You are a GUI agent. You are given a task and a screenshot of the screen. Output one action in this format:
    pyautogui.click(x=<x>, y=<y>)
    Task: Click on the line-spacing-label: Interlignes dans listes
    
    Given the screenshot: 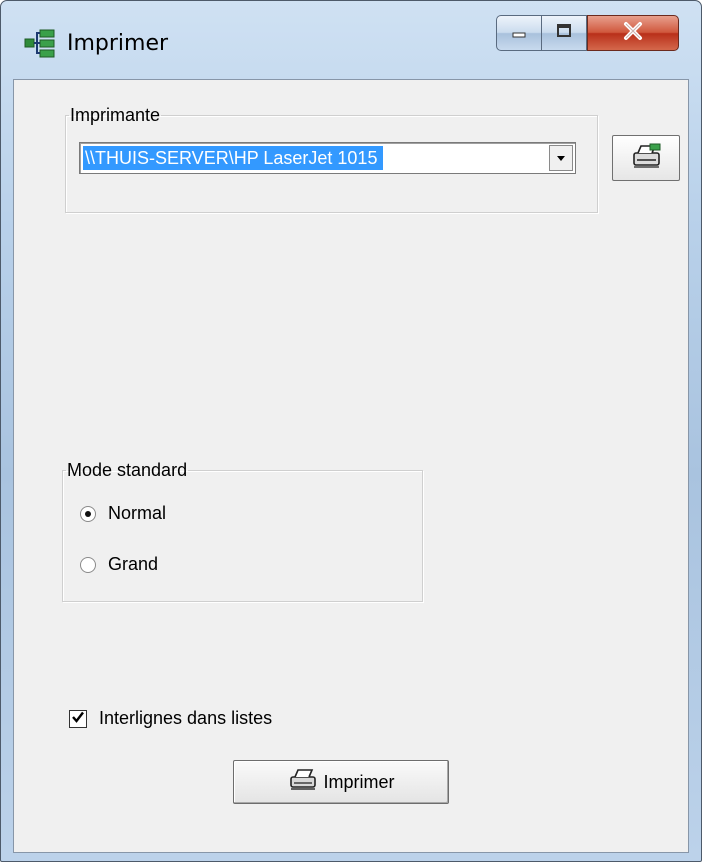 What is the action you would take?
    pyautogui.click(x=186, y=718)
    